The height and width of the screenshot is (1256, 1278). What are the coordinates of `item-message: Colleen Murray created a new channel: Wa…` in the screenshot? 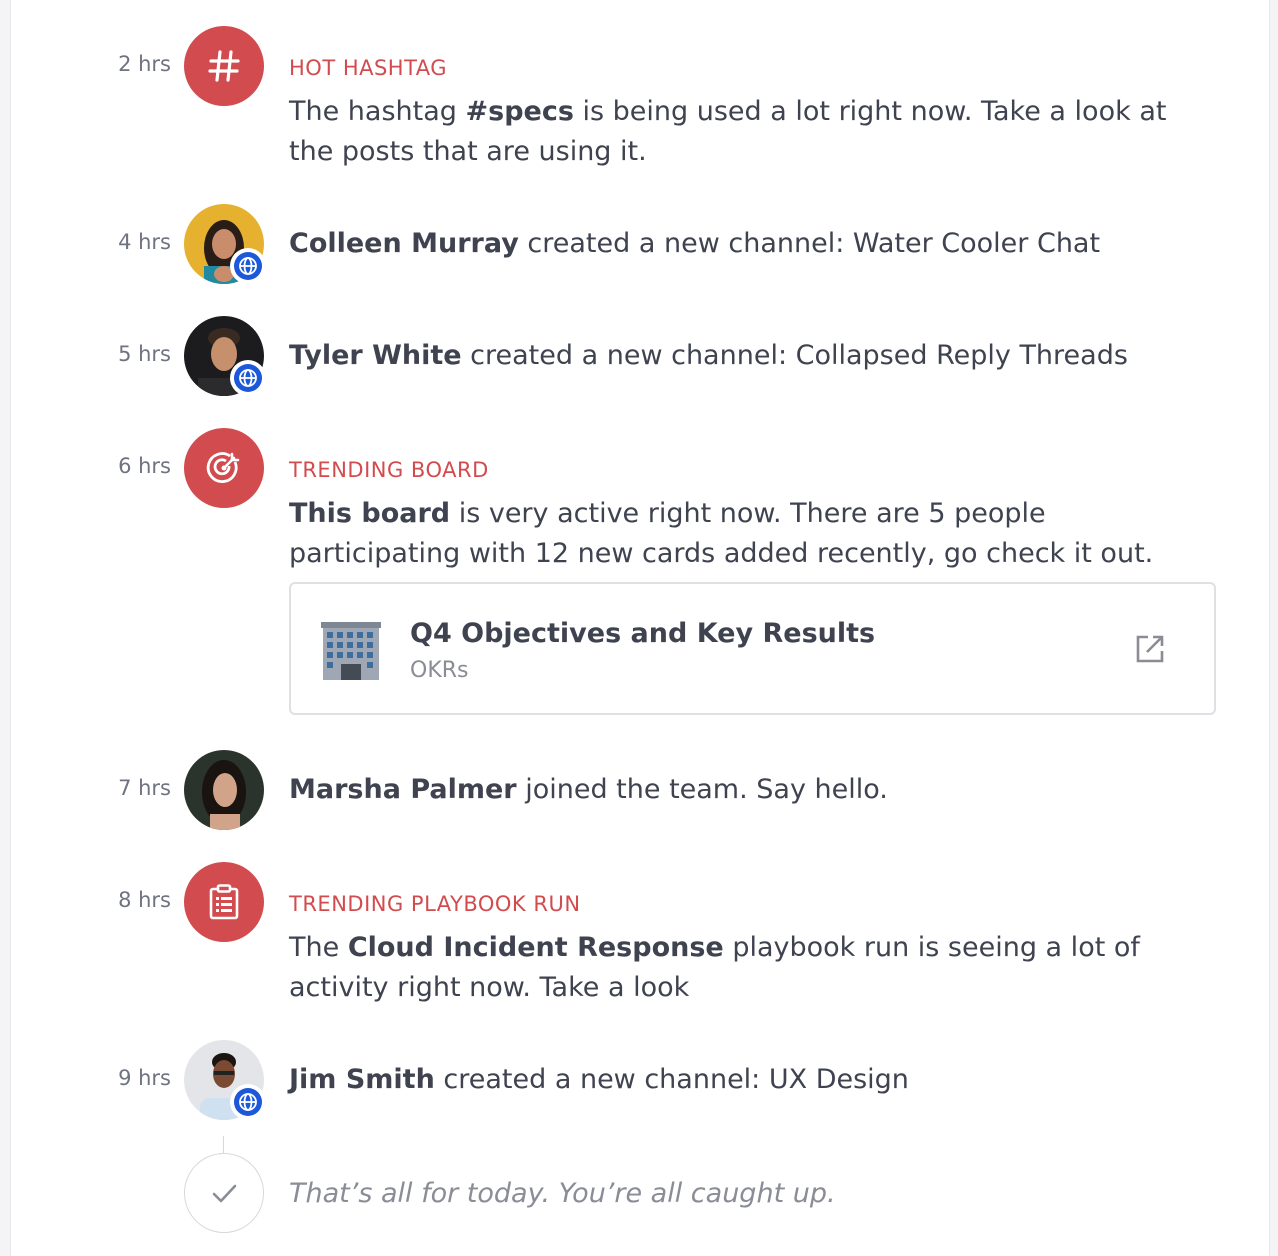 It's located at (695, 243).